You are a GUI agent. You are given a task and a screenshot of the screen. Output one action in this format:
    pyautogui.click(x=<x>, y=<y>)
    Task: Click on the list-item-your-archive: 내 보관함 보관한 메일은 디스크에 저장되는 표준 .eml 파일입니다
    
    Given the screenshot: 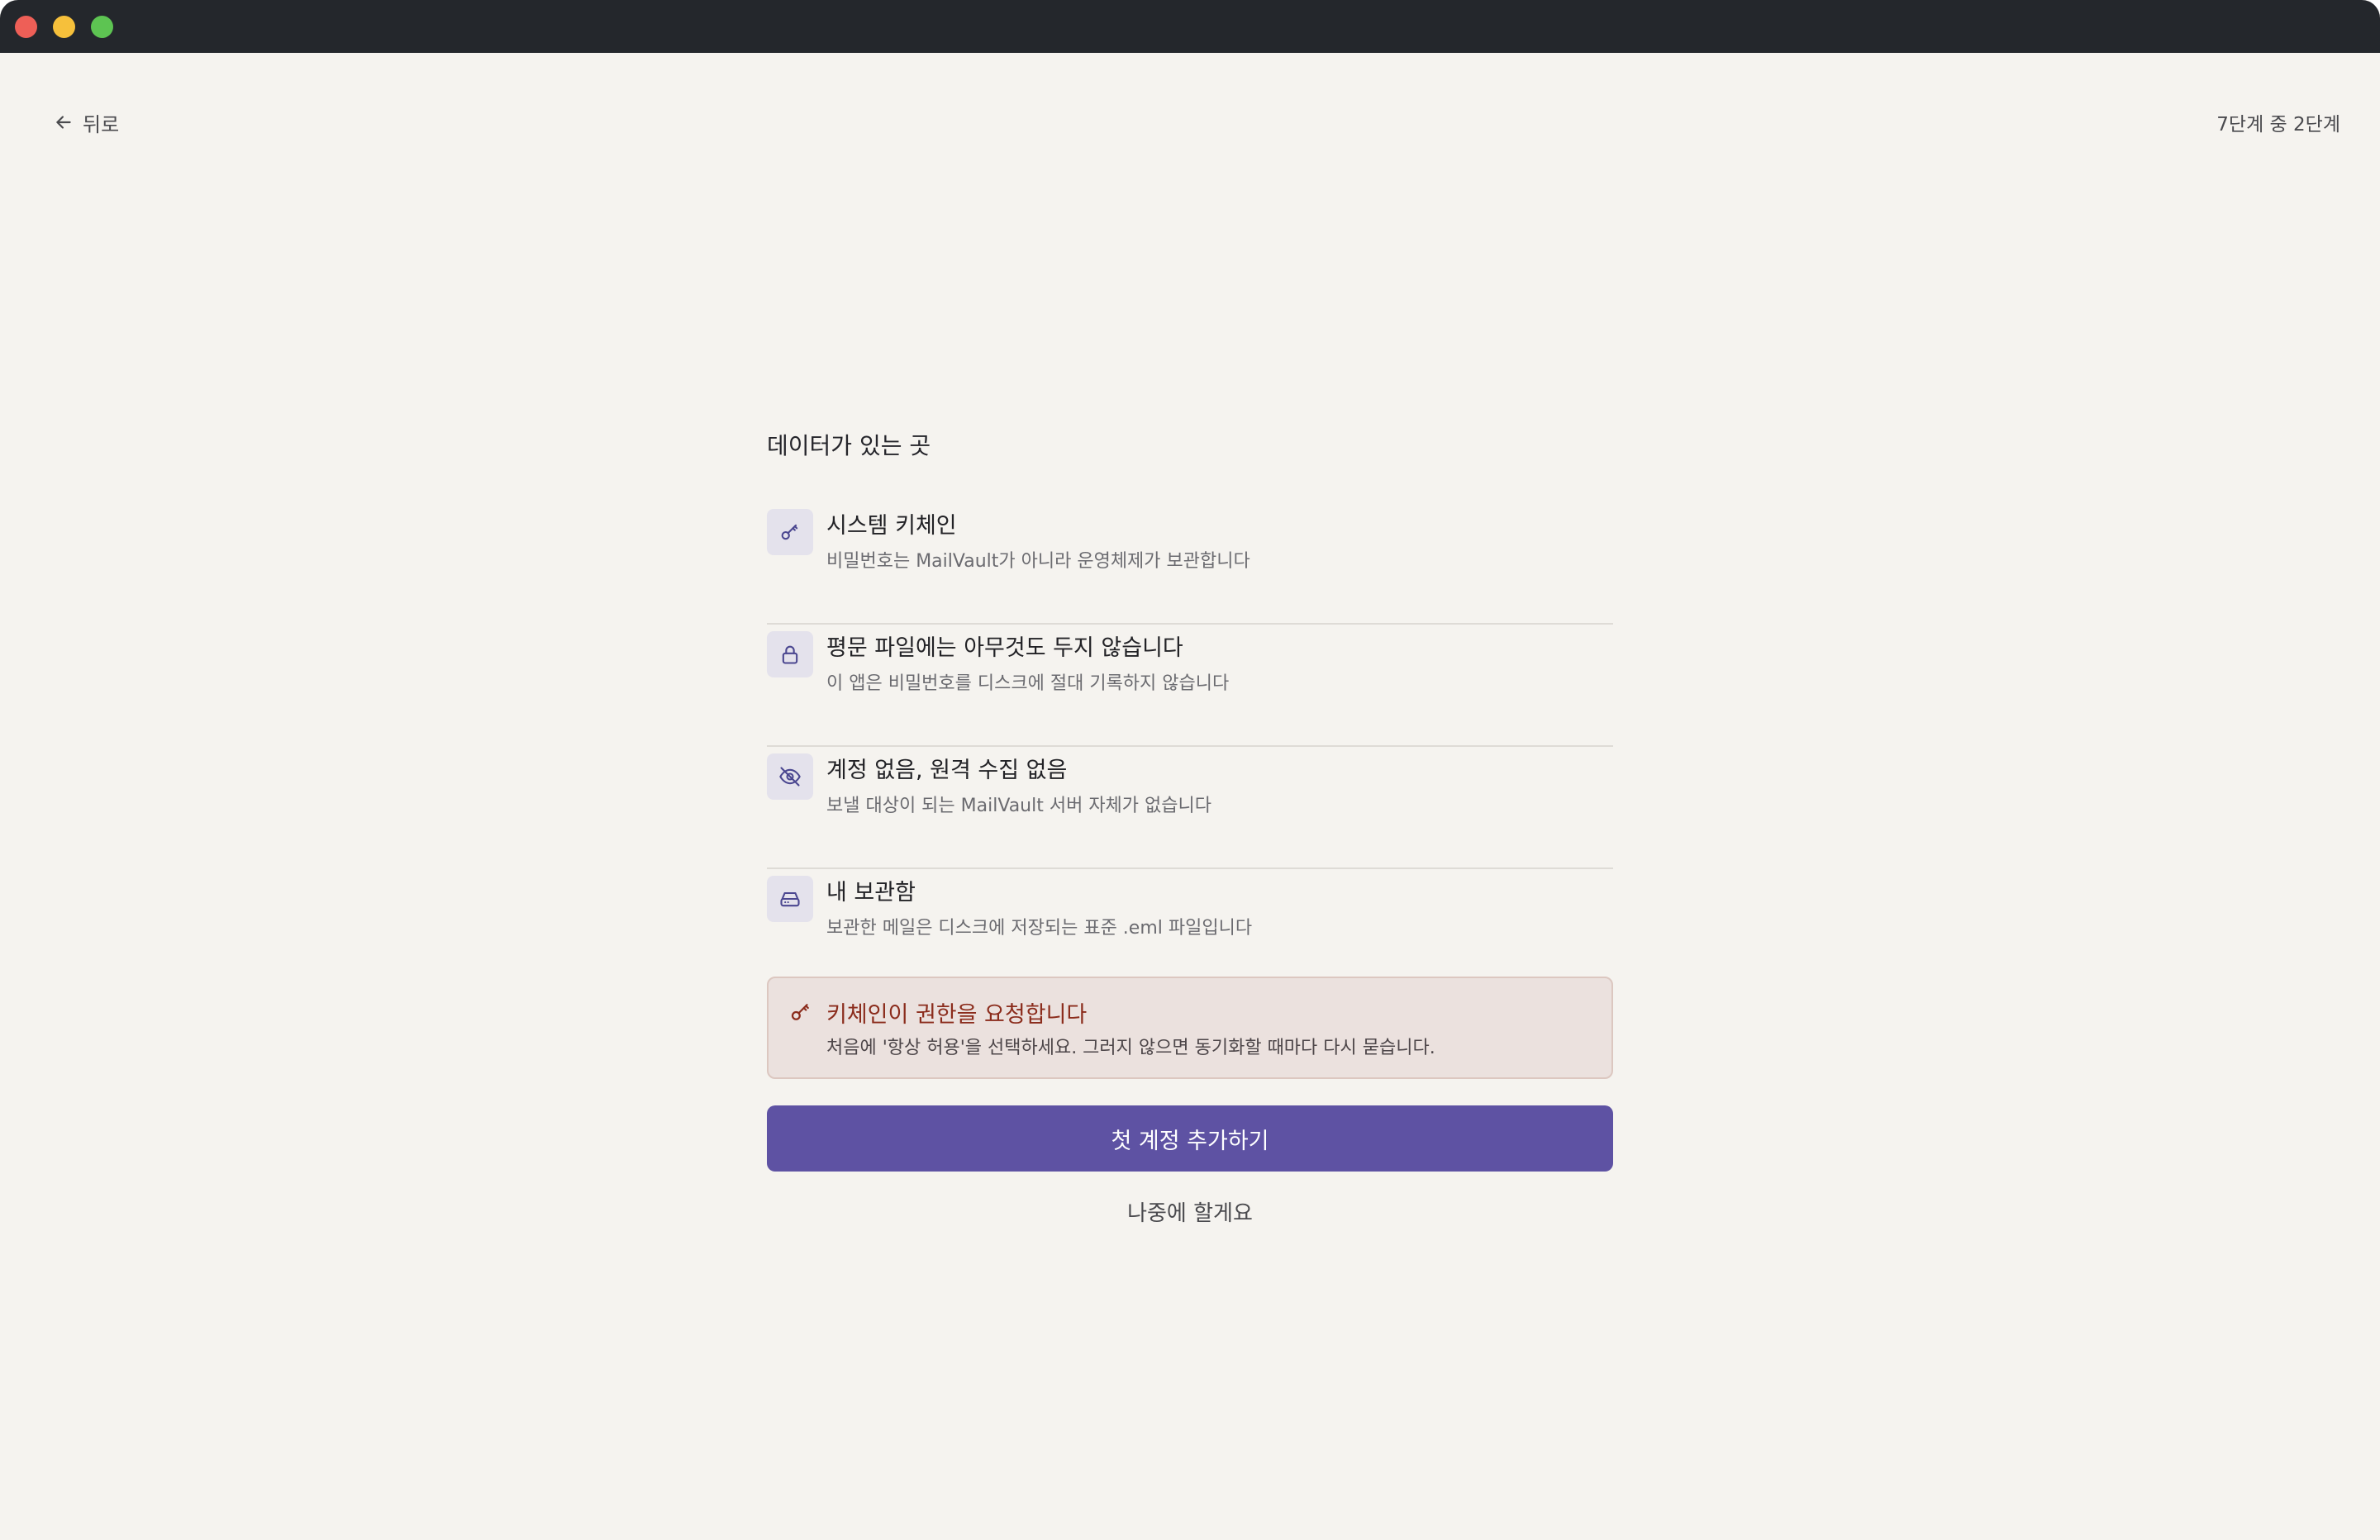 What is the action you would take?
    pyautogui.click(x=1190, y=929)
    